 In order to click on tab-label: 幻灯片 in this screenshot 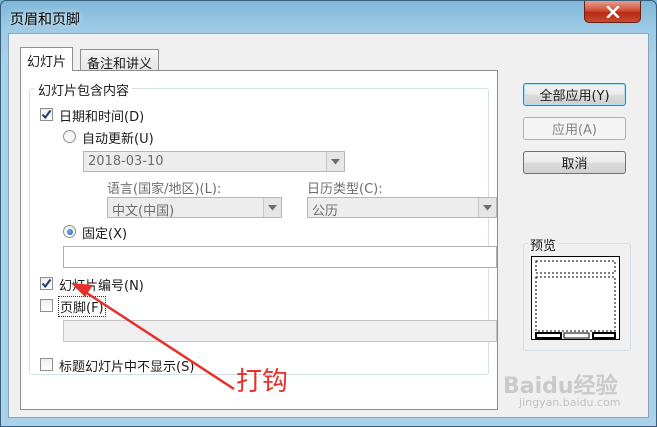, I will do `click(47, 62)`.